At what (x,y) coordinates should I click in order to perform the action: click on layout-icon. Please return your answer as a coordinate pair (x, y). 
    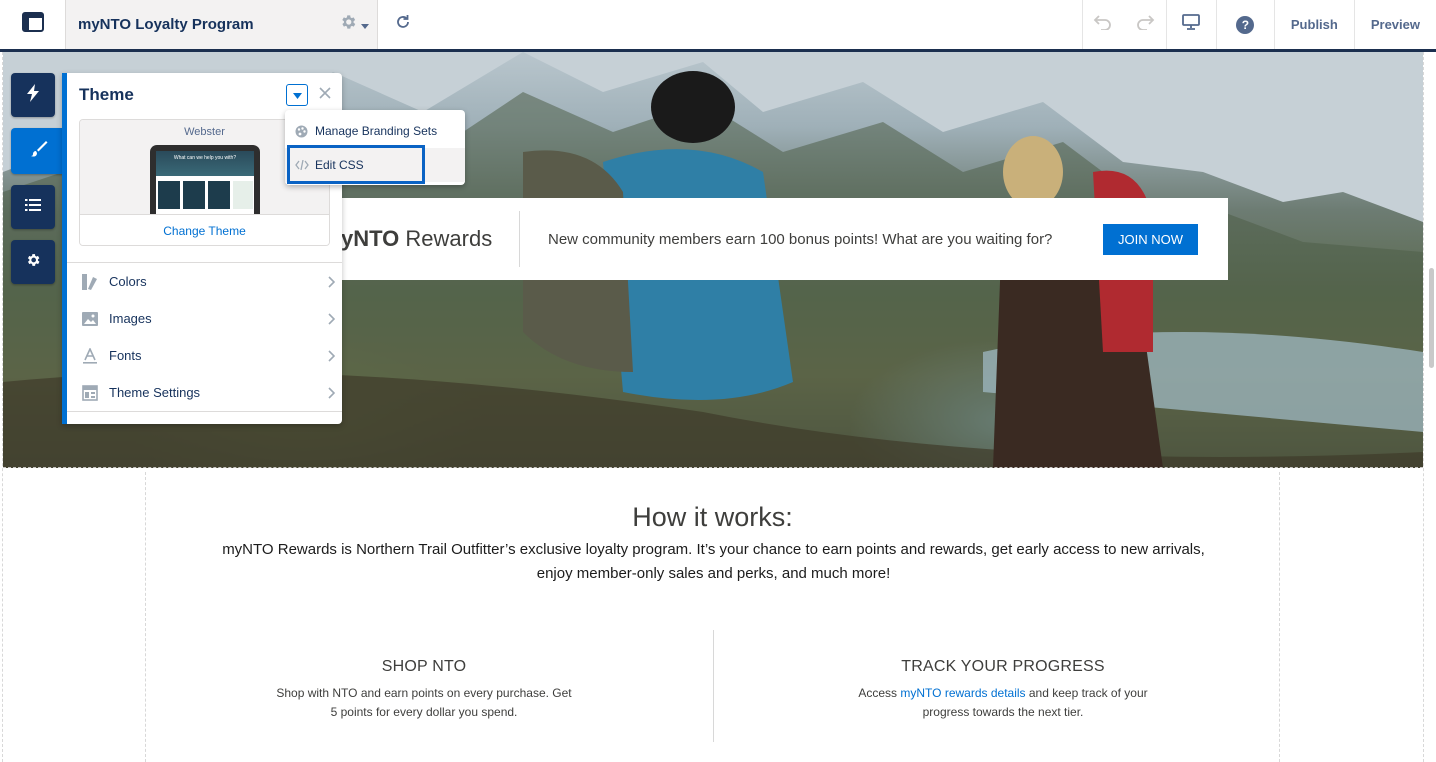
    Looking at the image, I should click on (90, 393).